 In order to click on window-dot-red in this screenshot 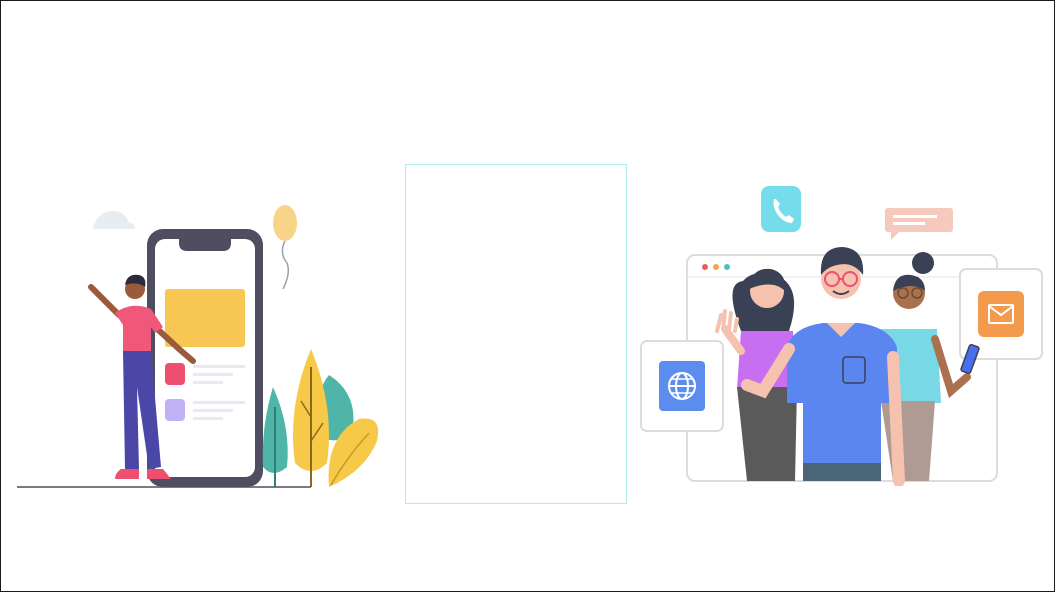, I will do `click(705, 267)`.